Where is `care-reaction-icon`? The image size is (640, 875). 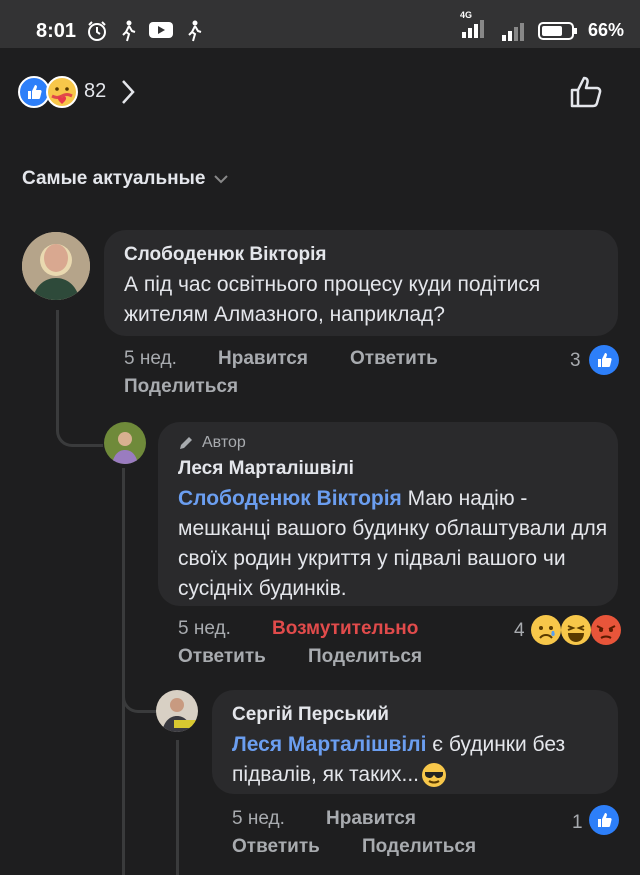 care-reaction-icon is located at coordinates (62, 92).